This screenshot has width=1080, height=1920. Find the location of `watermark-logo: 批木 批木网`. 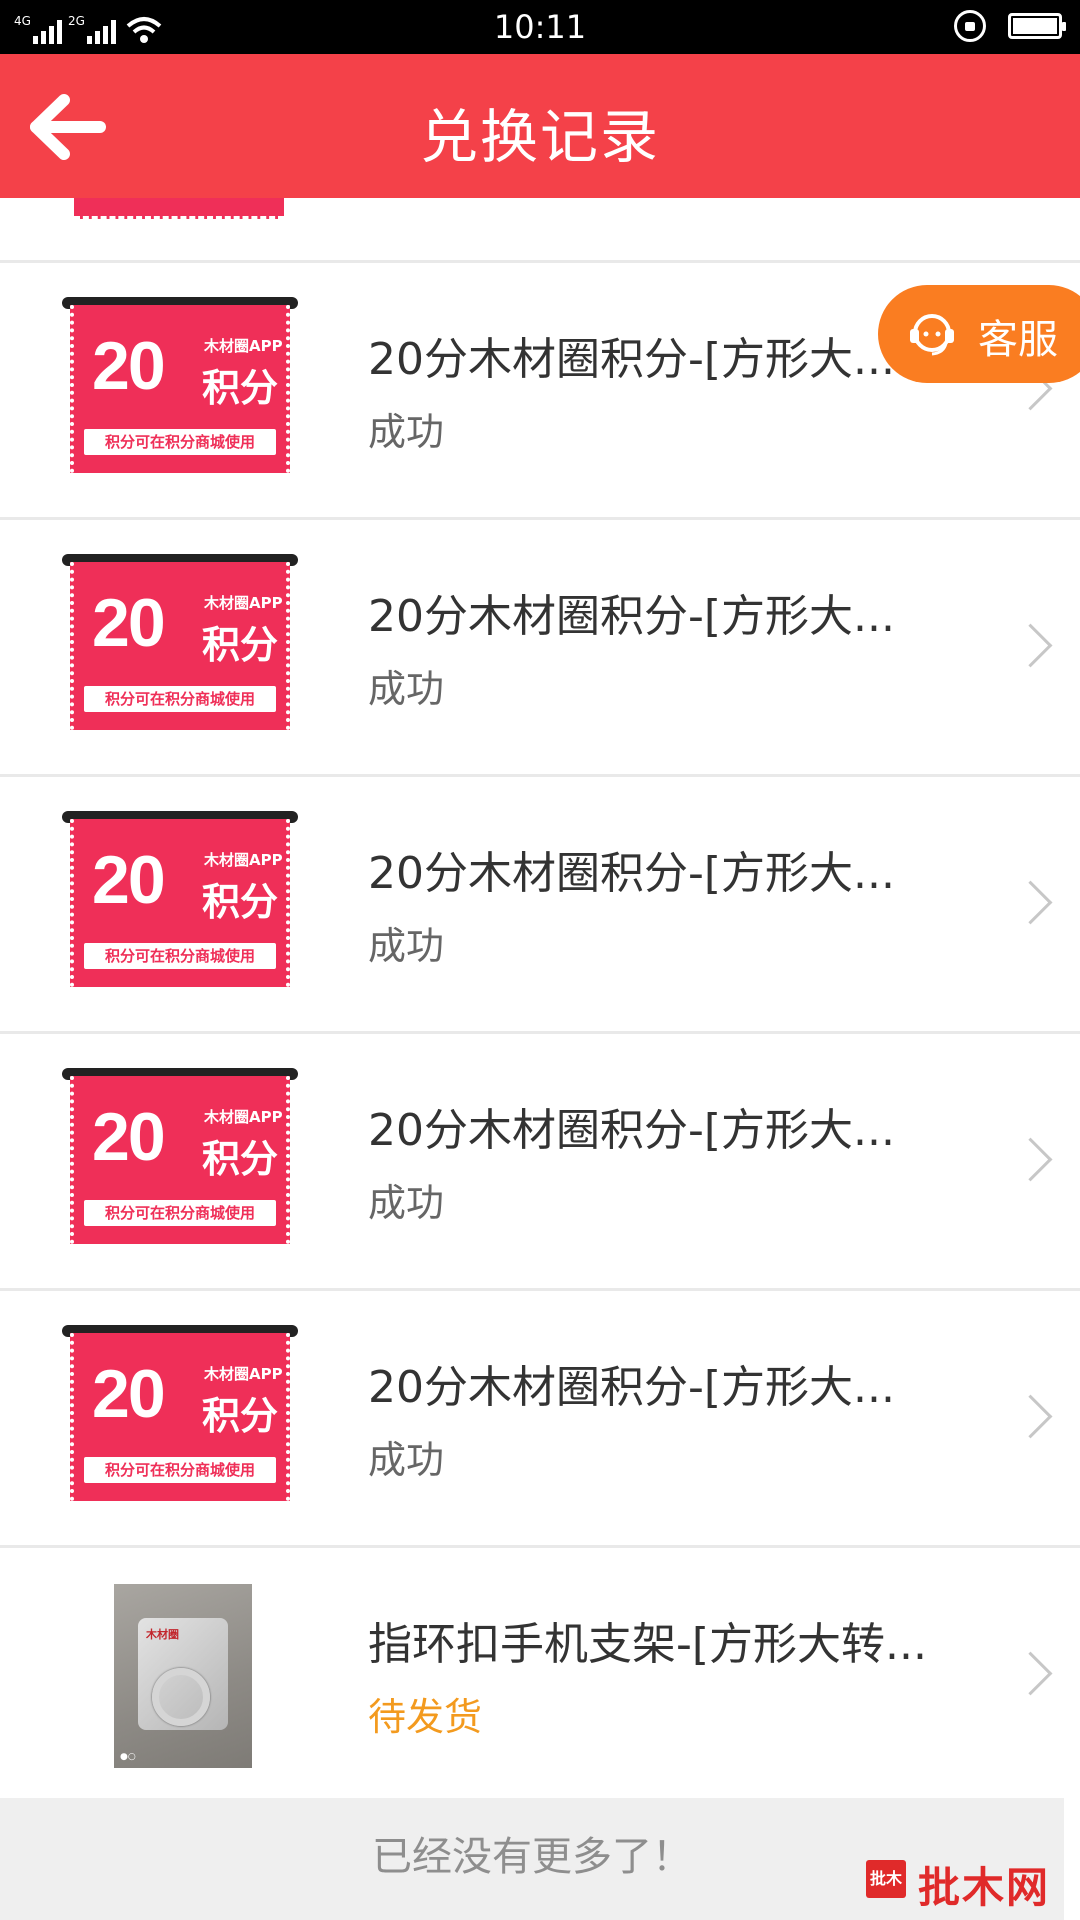

watermark-logo: 批木 批木网 is located at coordinates (966, 1882).